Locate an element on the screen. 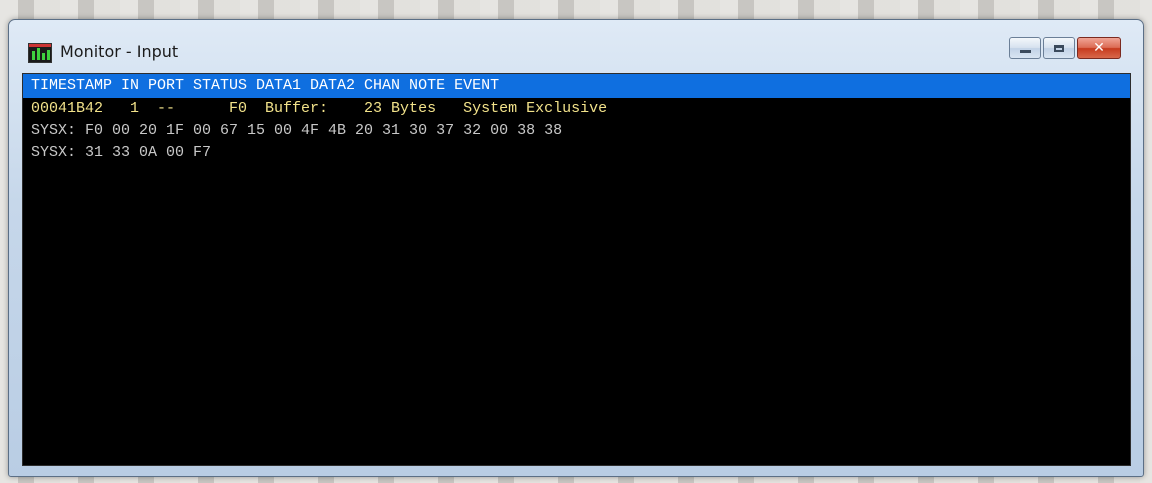 This screenshot has height=483, width=1152. midi-monitor-icon is located at coordinates (40, 53).